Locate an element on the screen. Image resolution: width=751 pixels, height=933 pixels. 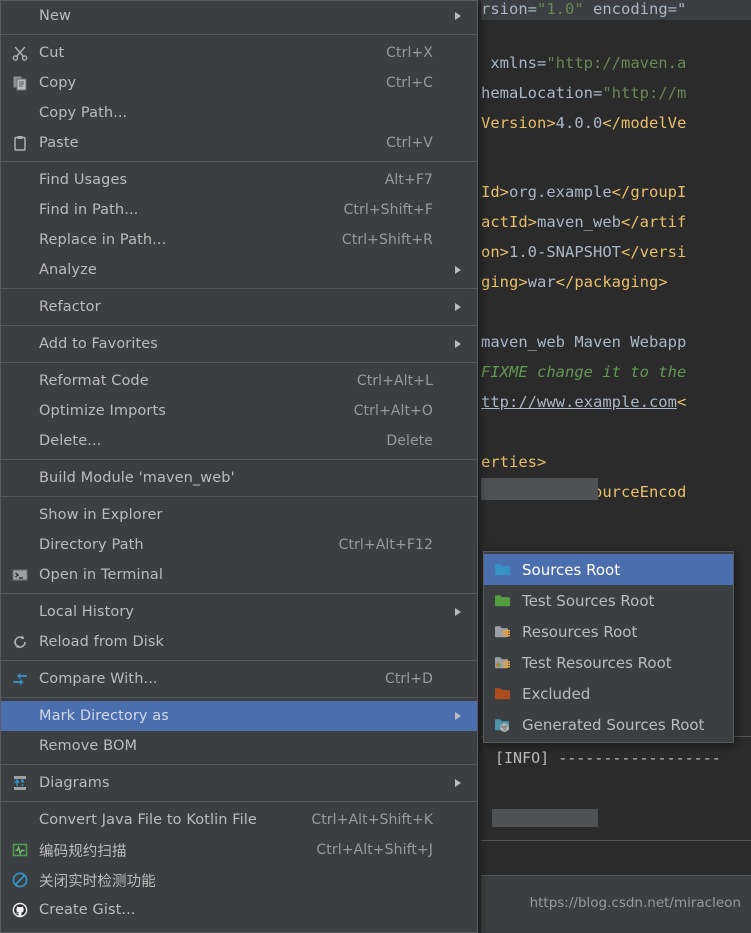
console-selection-highlight is located at coordinates (545, 818).